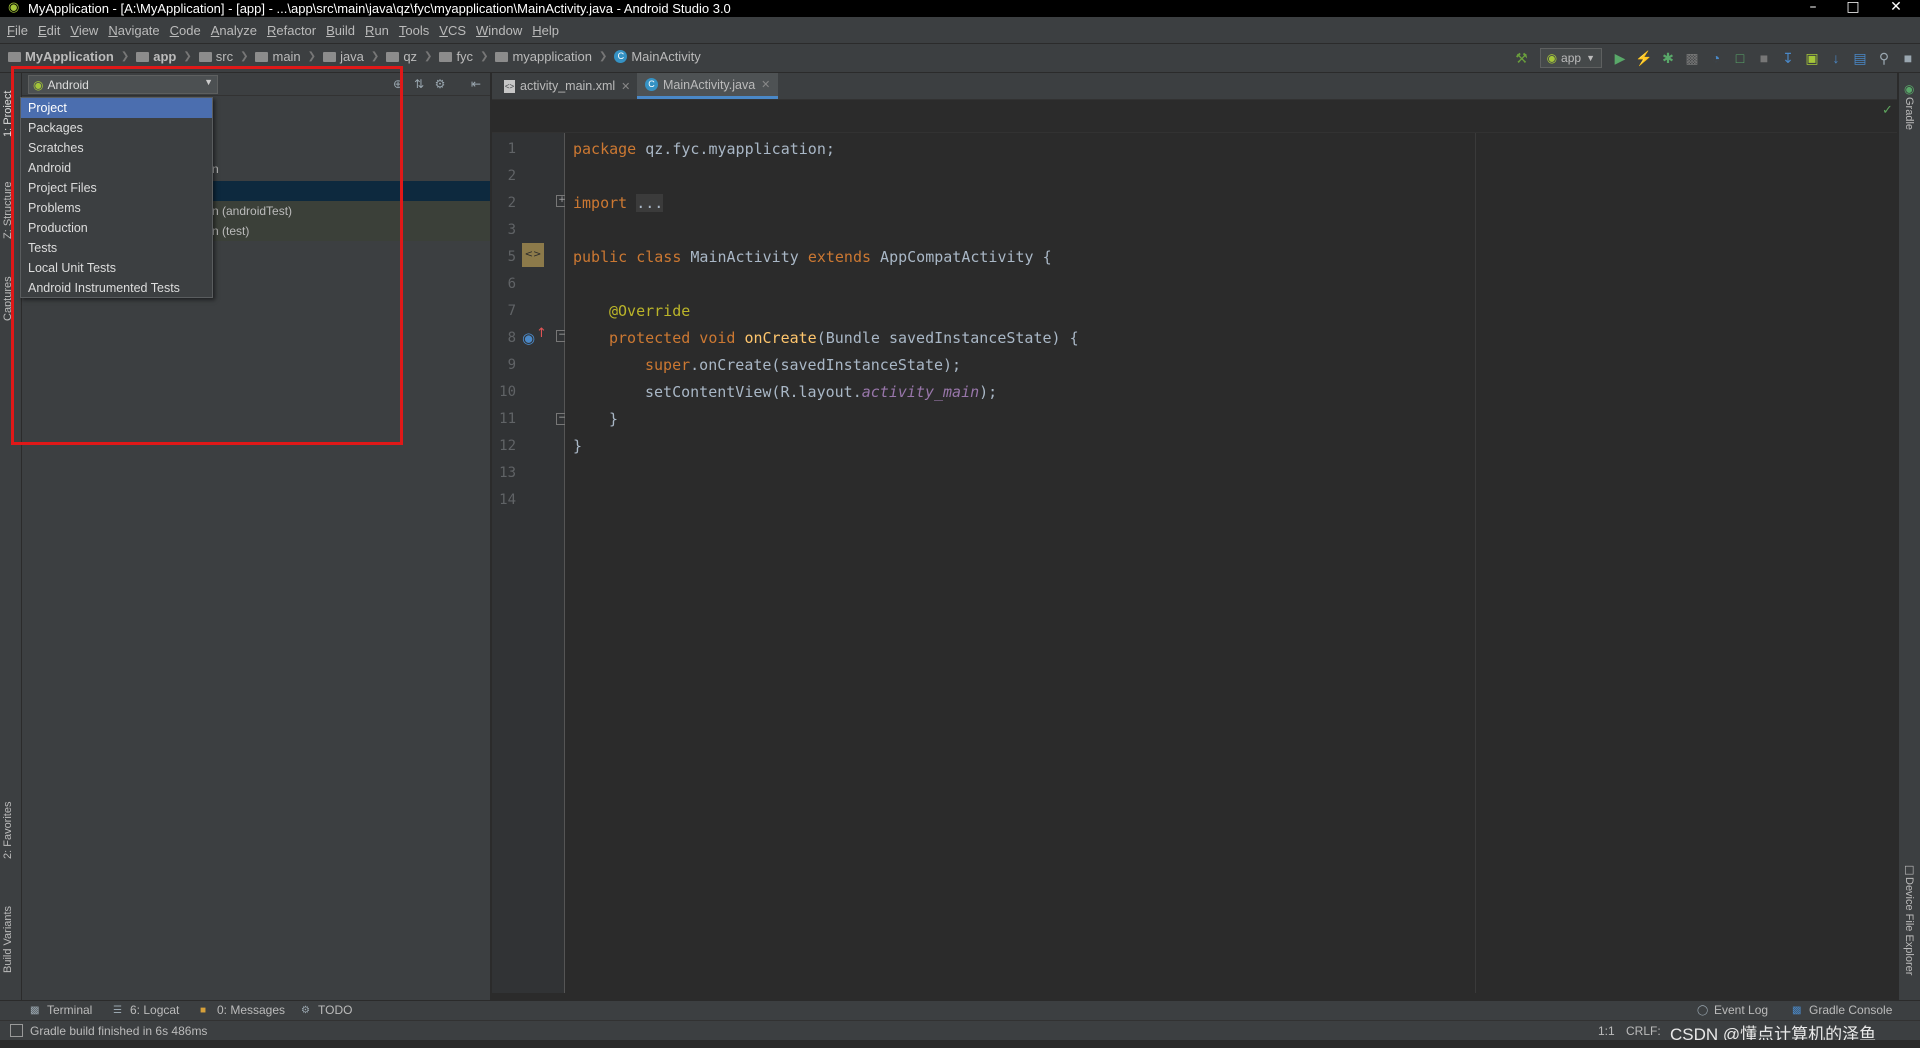  What do you see at coordinates (1522, 58) in the screenshot?
I see `make-project-icon: ⚒` at bounding box center [1522, 58].